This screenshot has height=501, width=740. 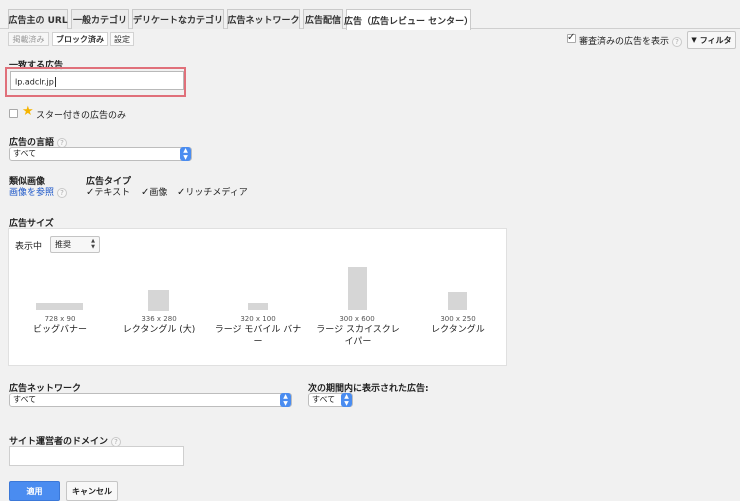 I want to click on checkmark-icon: ✓, so click(x=571, y=37).